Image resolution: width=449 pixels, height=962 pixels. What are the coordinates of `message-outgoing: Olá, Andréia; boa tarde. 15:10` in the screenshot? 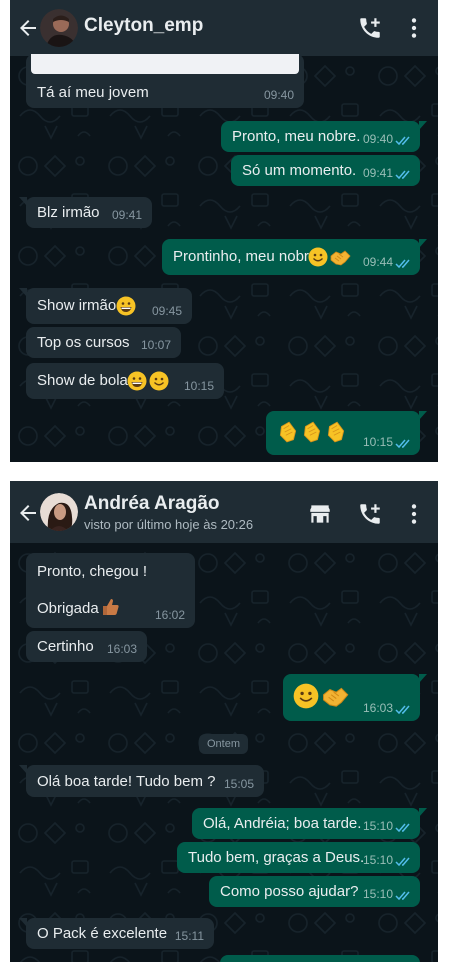 It's located at (309, 823).